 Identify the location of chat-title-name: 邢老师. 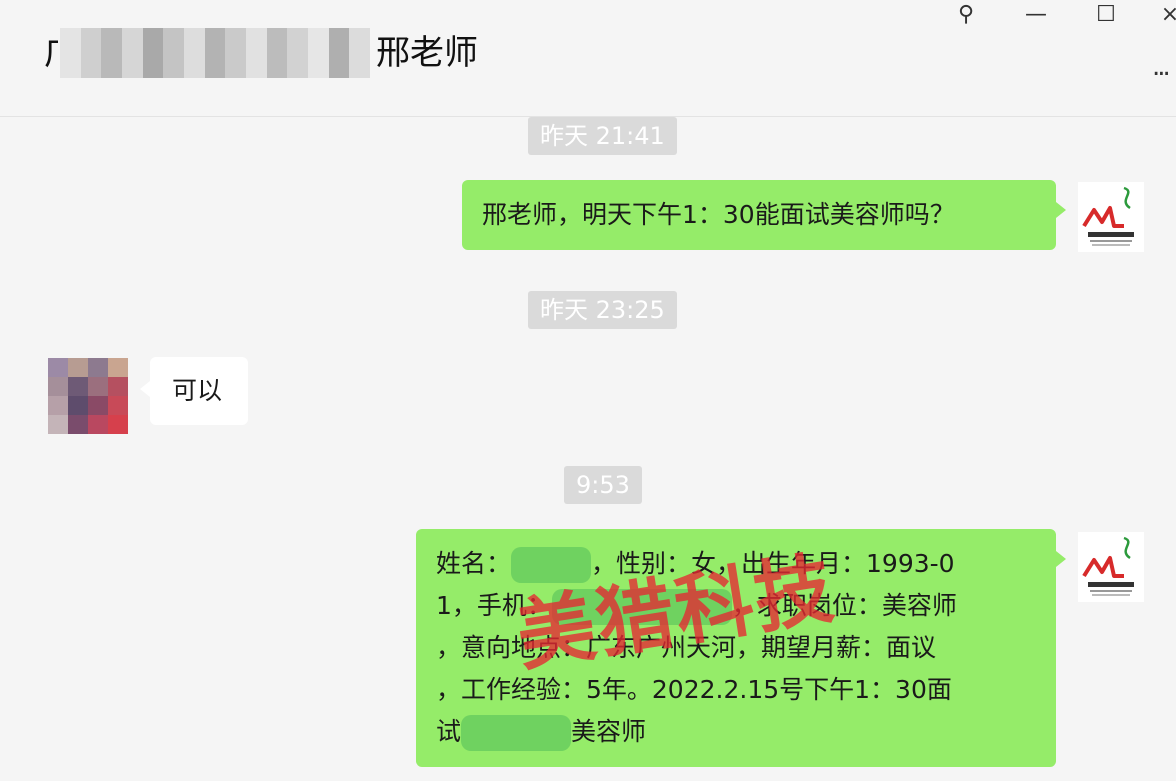
(427, 53).